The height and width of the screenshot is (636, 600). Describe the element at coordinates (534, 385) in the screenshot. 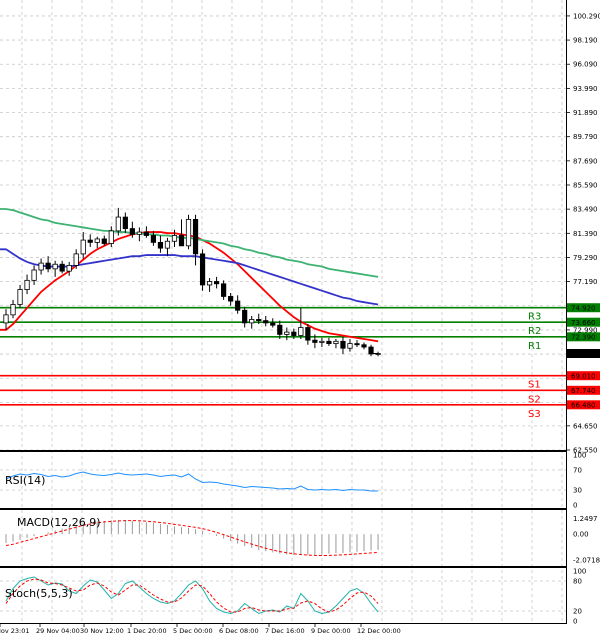

I see `level-name-s1: S1` at that location.